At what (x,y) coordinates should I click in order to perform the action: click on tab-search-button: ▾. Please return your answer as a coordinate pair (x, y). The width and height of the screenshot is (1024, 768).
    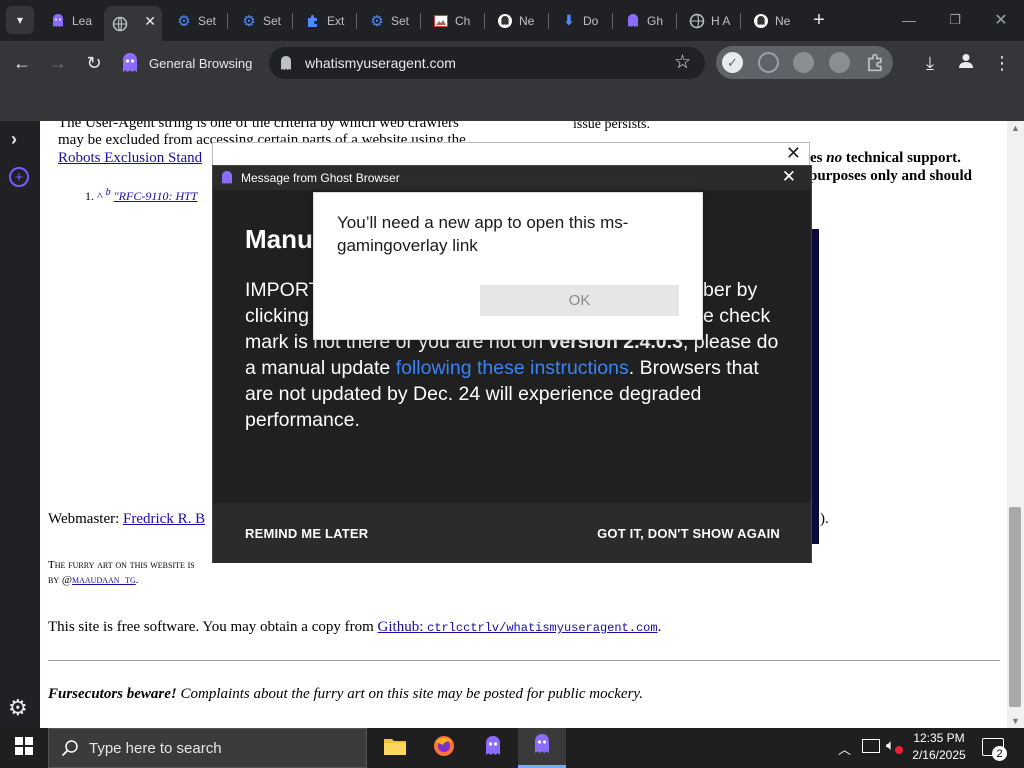
    Looking at the image, I should click on (20, 20).